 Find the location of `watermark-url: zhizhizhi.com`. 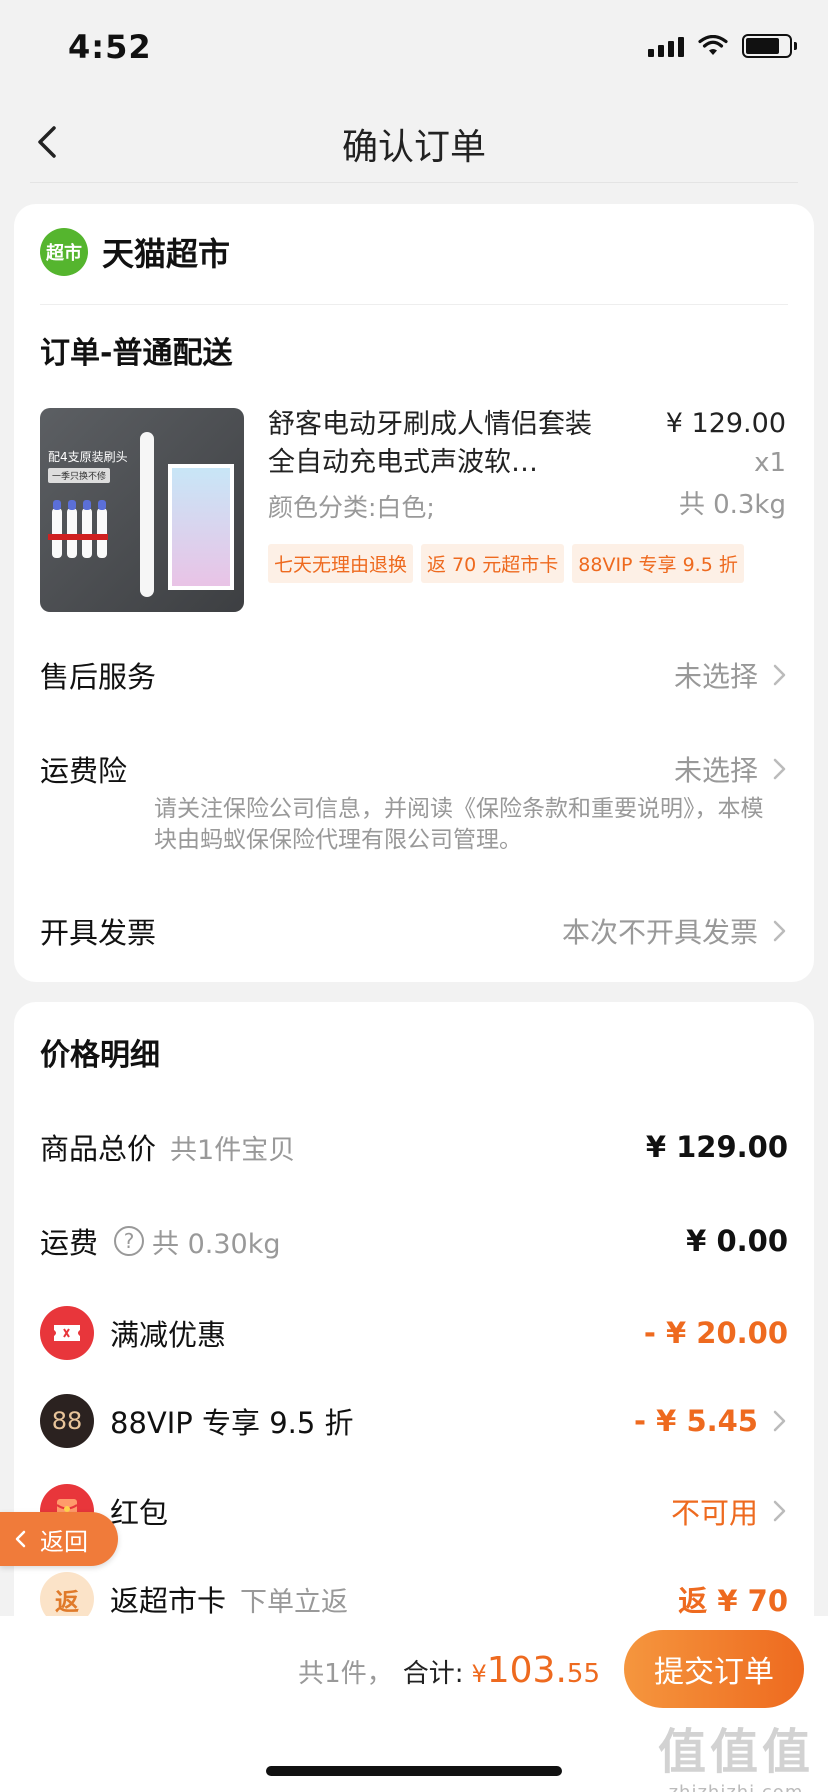

watermark-url: zhizhizhi.com is located at coordinates (736, 1787).